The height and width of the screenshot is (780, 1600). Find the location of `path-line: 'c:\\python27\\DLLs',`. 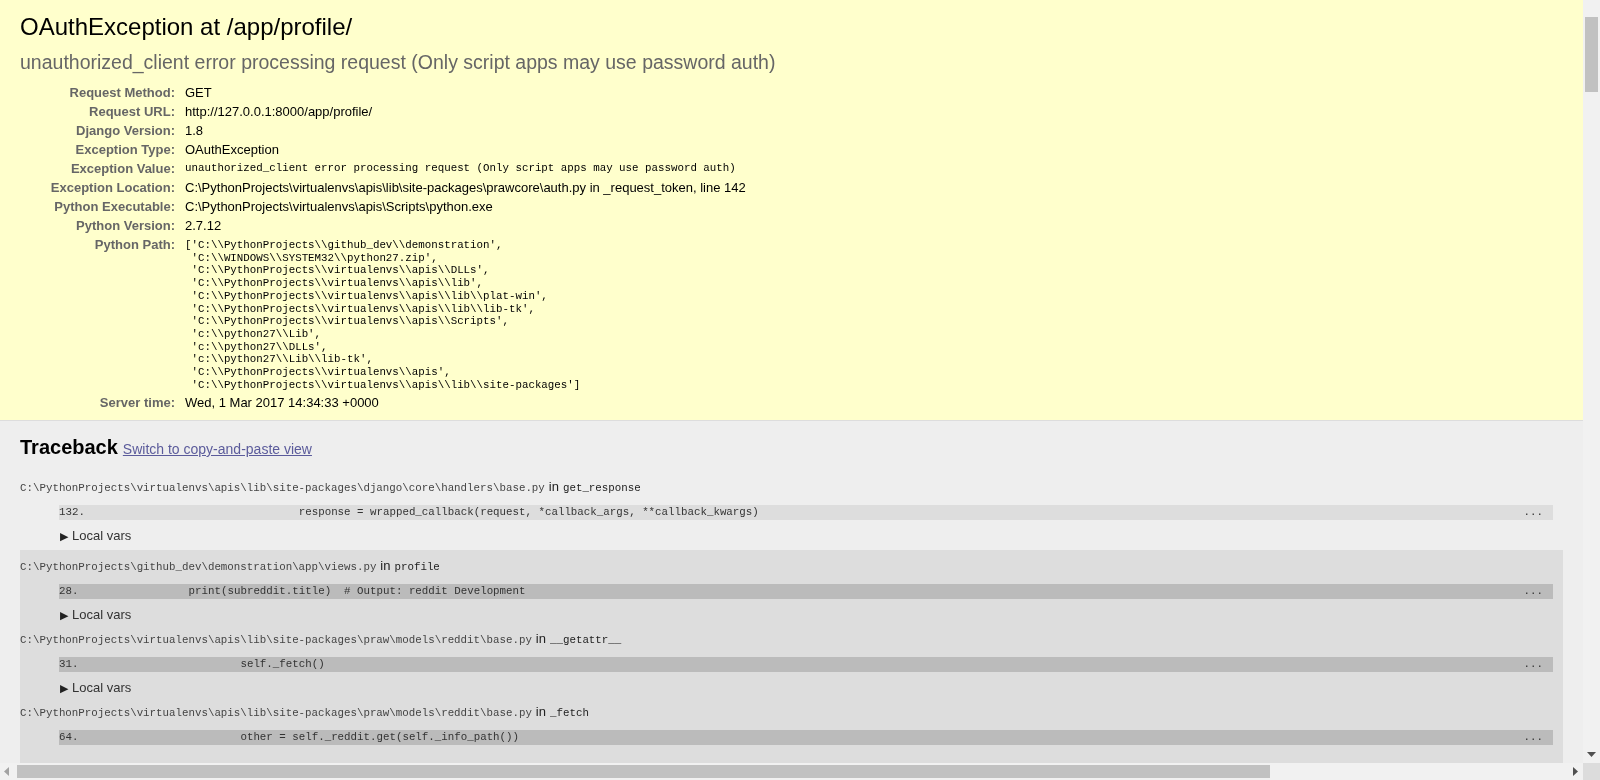

path-line: 'c:\\python27\\DLLs', is located at coordinates (259, 347).